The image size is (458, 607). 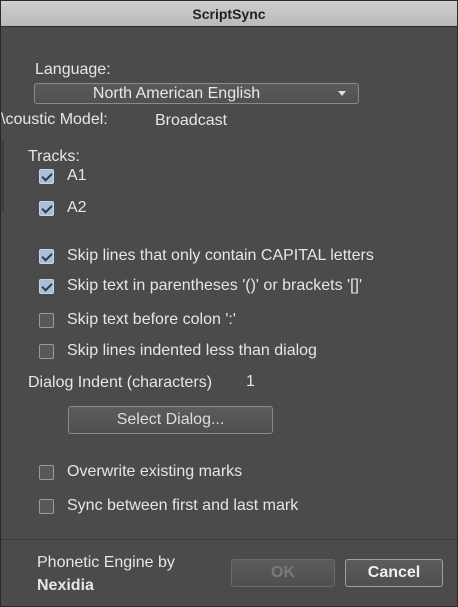 What do you see at coordinates (65, 585) in the screenshot?
I see `nexidia-brand: Nexidia` at bounding box center [65, 585].